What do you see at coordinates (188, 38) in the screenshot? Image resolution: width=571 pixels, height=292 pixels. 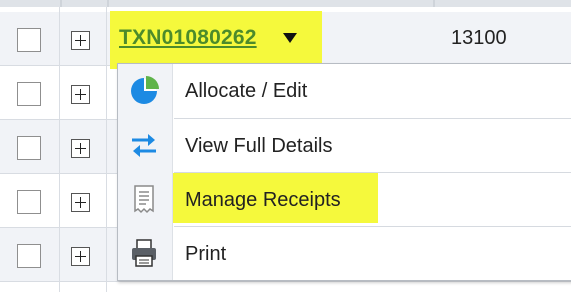 I see `transaction-id-link: TXN01080262` at bounding box center [188, 38].